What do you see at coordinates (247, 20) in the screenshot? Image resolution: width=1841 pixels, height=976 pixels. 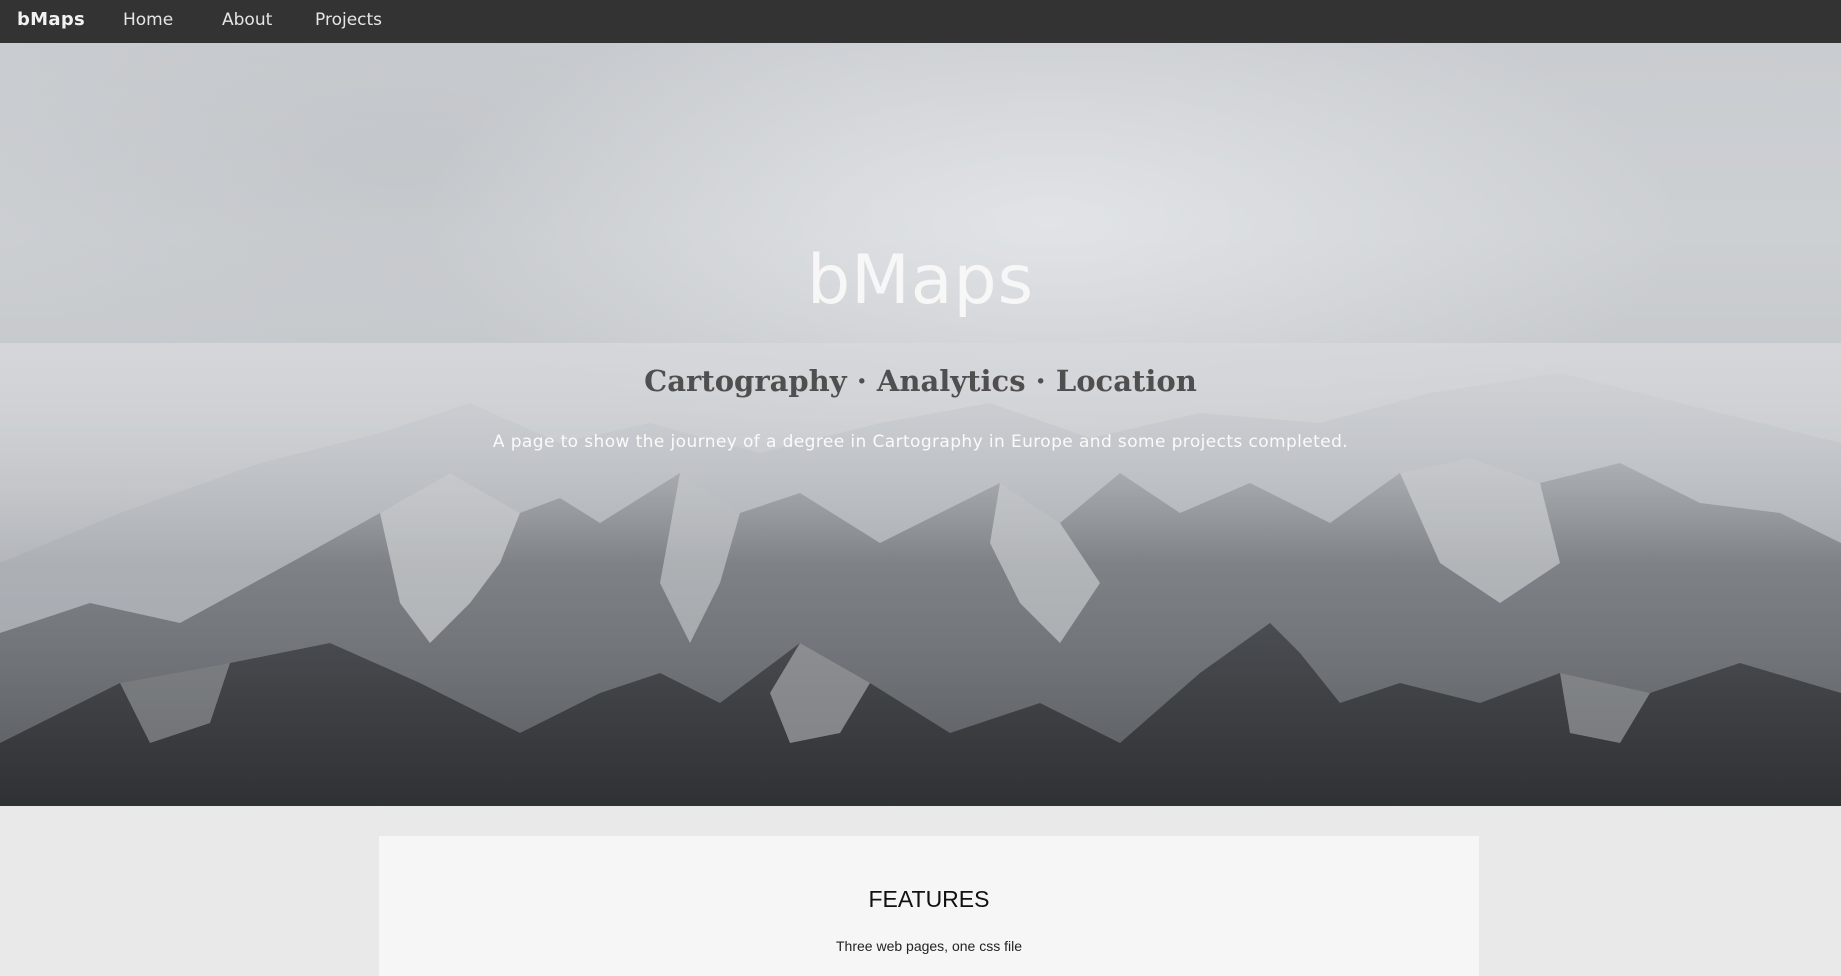 I see `nav-link-about: About` at bounding box center [247, 20].